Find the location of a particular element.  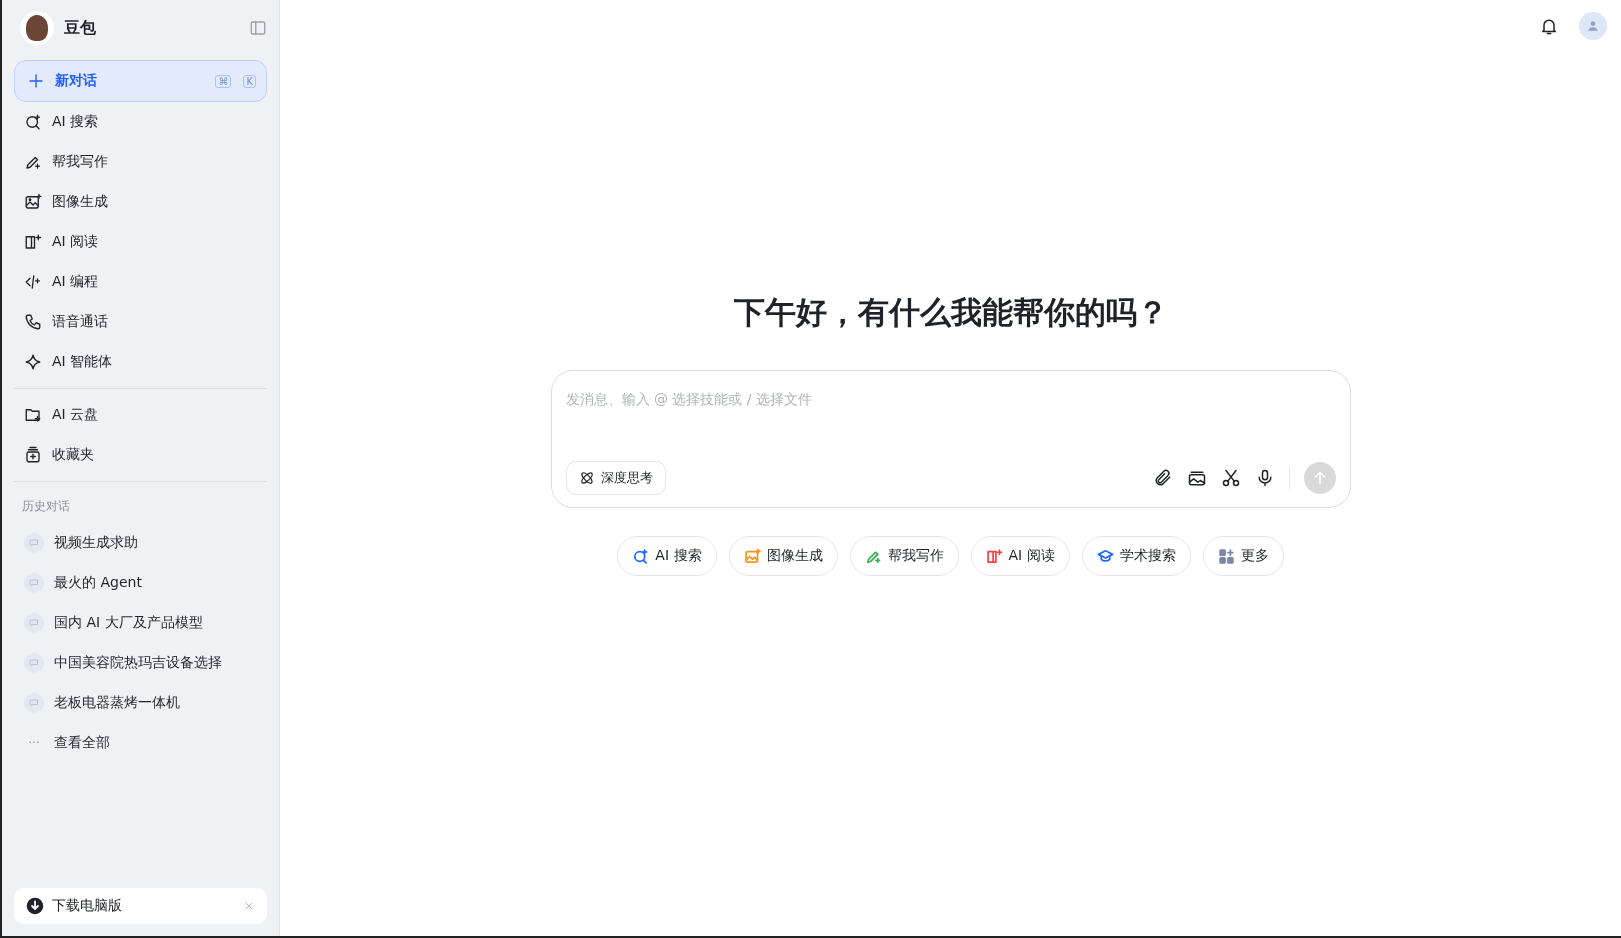

message-input: 发消息、输入 @ 选择技能或 / 选择文件 is located at coordinates (950, 399).